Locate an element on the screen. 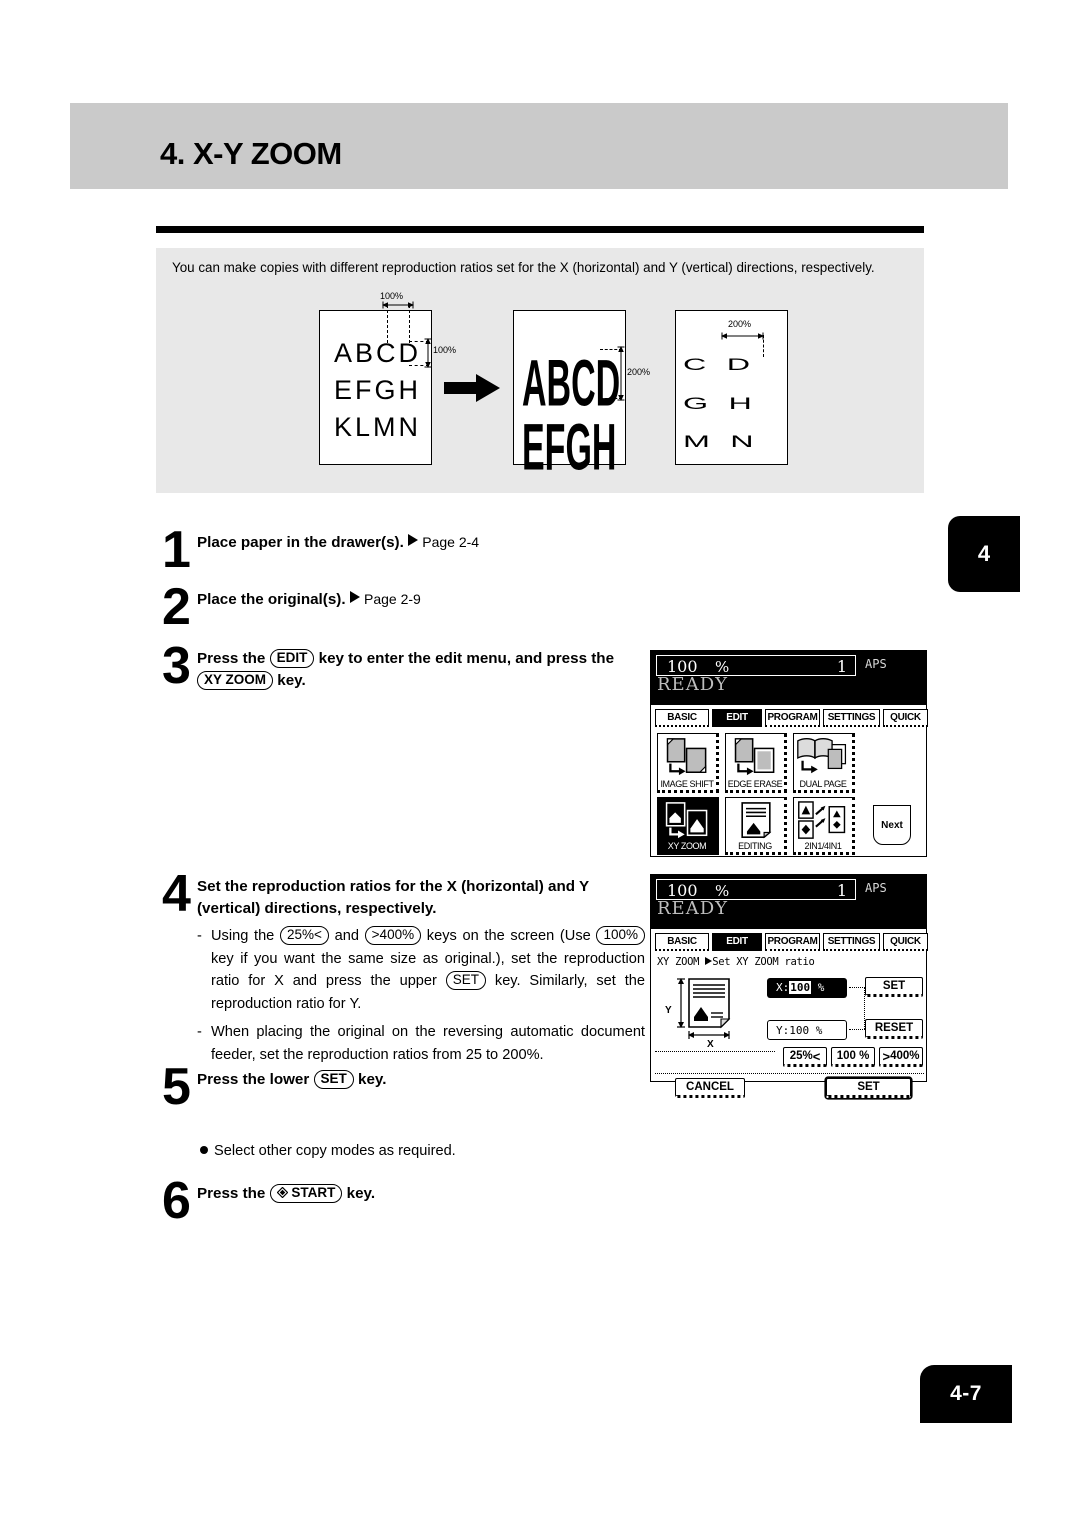 Image resolution: width=1080 pixels, height=1528 pixels. y-ratio-field: Y: 100 % is located at coordinates (807, 1030).